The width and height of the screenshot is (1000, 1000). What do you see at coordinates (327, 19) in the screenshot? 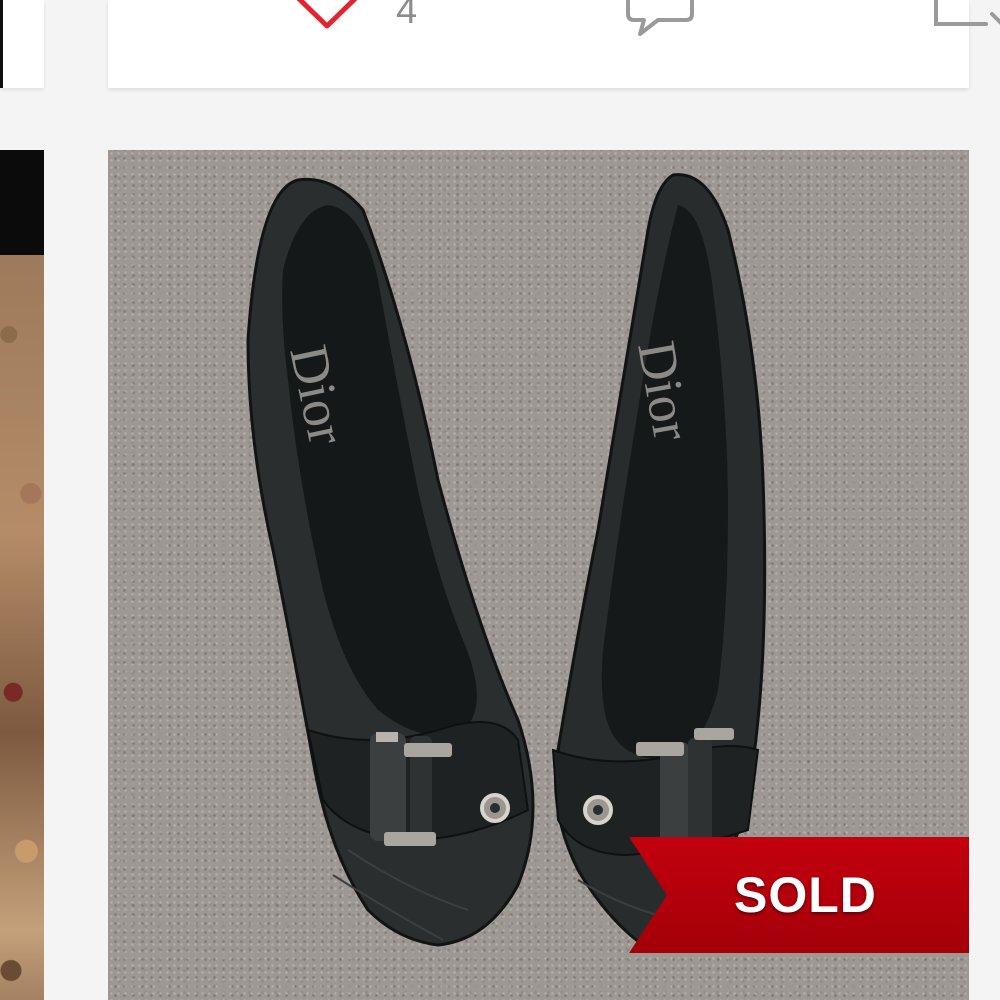
I see `heart-icon` at bounding box center [327, 19].